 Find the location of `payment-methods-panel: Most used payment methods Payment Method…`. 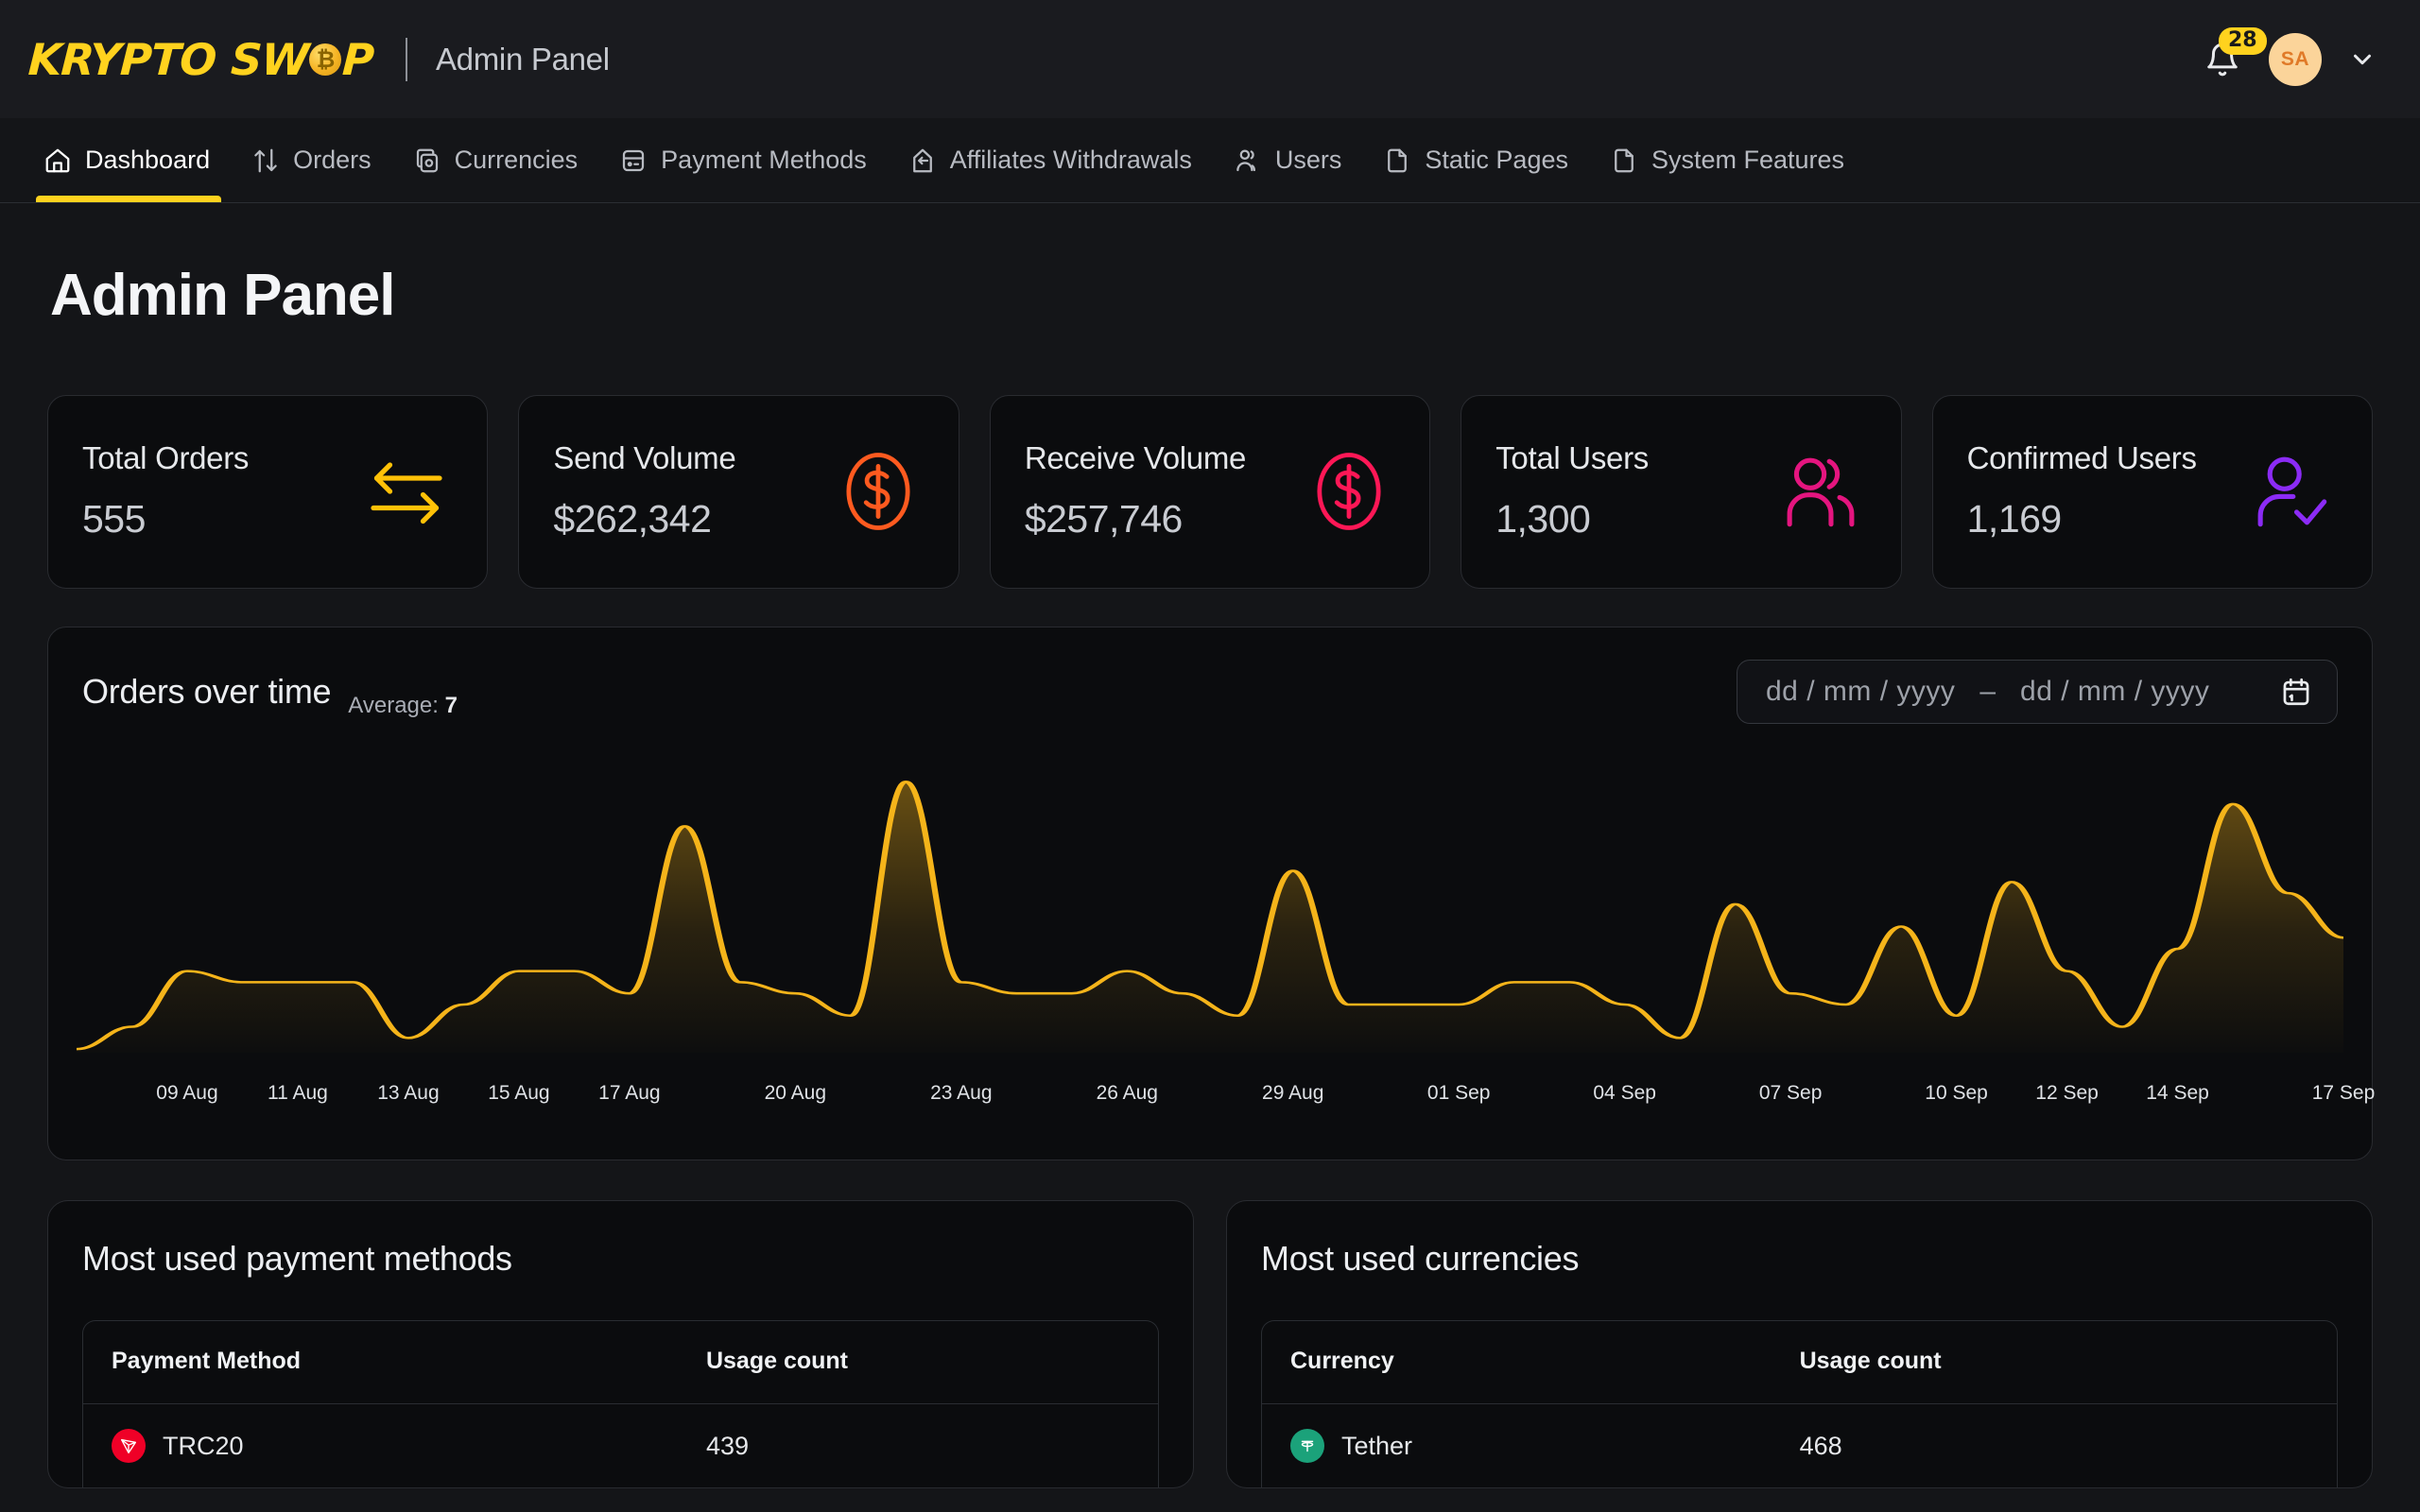

payment-methods-panel: Most used payment methods Payment Method… is located at coordinates (621, 1344).